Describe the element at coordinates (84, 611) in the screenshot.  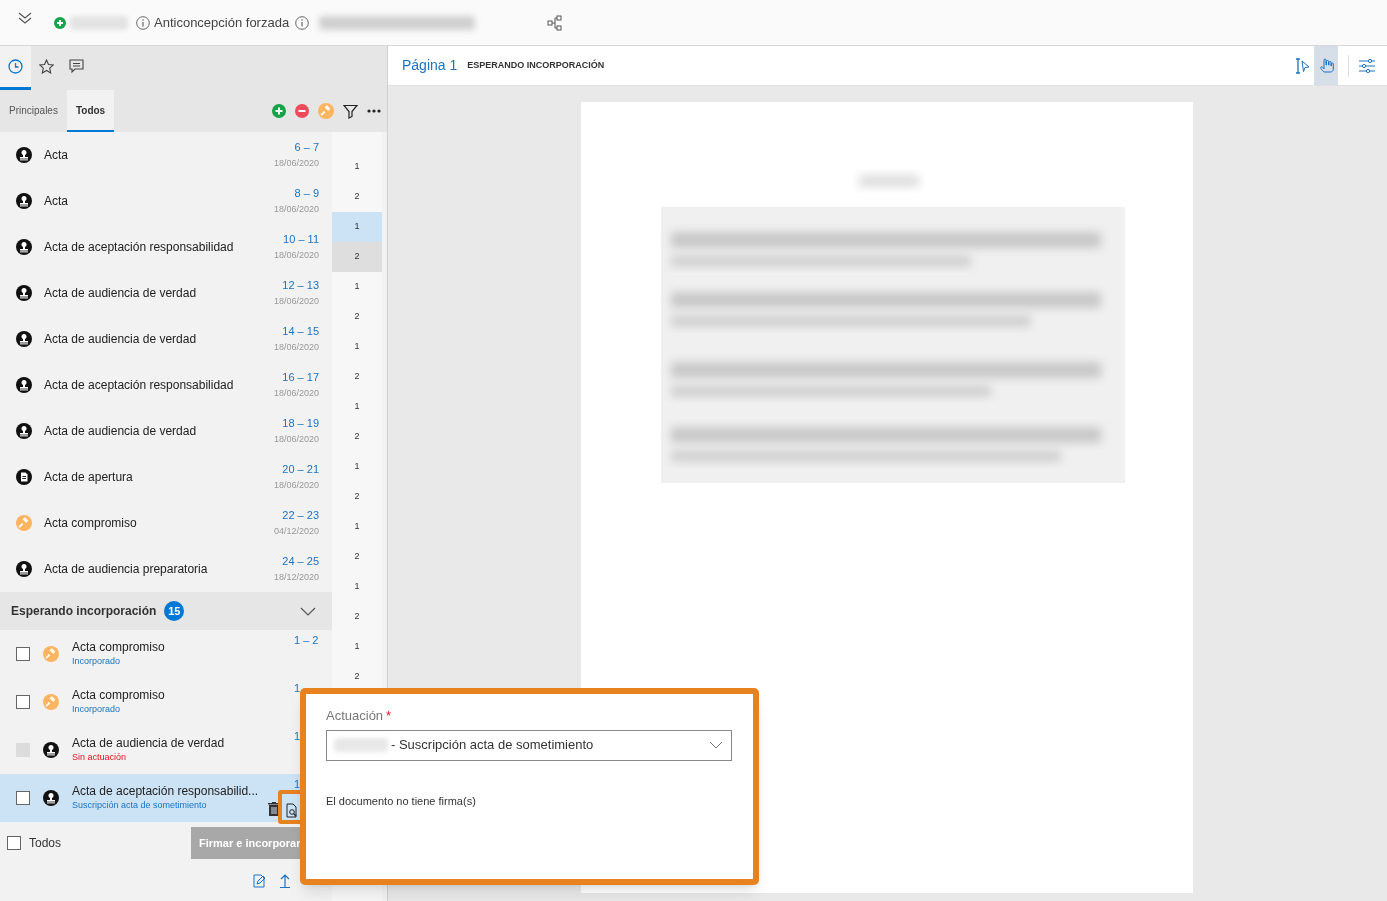
I see `group-title: Esperando incorporación` at that location.